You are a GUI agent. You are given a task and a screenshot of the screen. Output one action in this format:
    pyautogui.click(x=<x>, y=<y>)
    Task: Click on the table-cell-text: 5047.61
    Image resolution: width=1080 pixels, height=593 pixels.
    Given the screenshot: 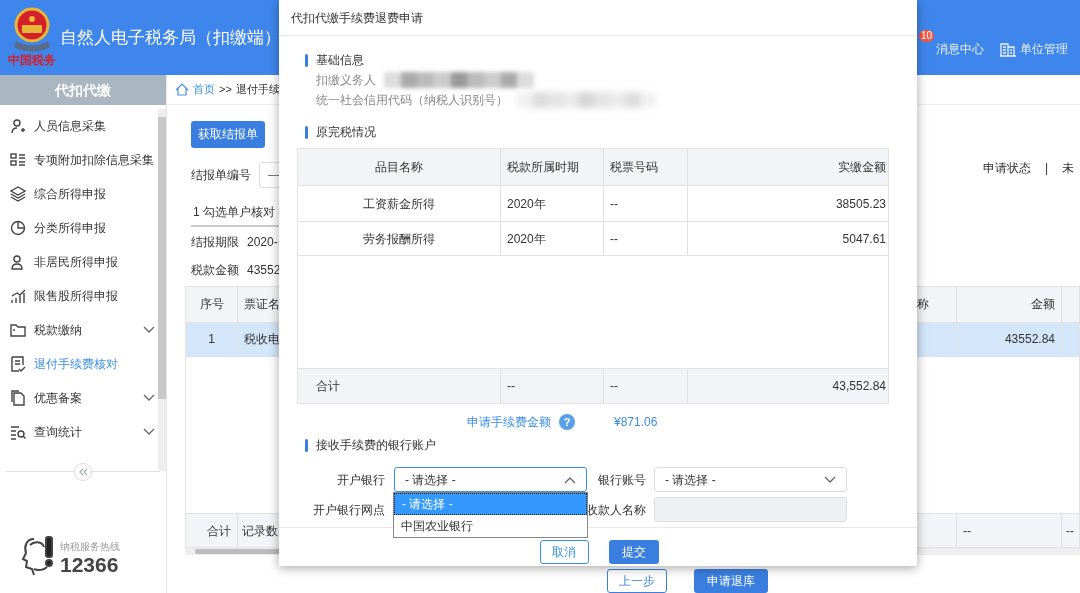 What is the action you would take?
    pyautogui.click(x=864, y=239)
    